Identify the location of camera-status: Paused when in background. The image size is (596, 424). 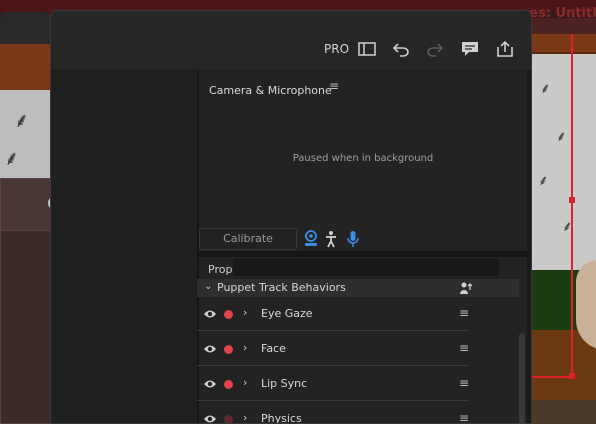
(363, 158).